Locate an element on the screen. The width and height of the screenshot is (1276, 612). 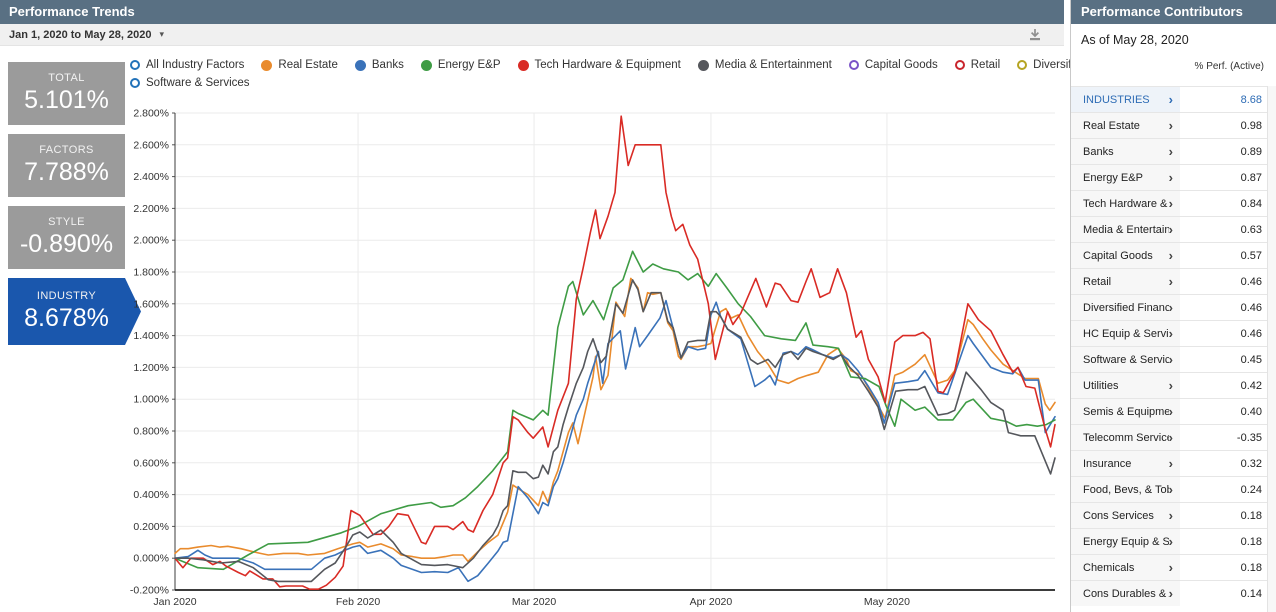
row-name-cell: Energy E&P › is located at coordinates (1125, 177).